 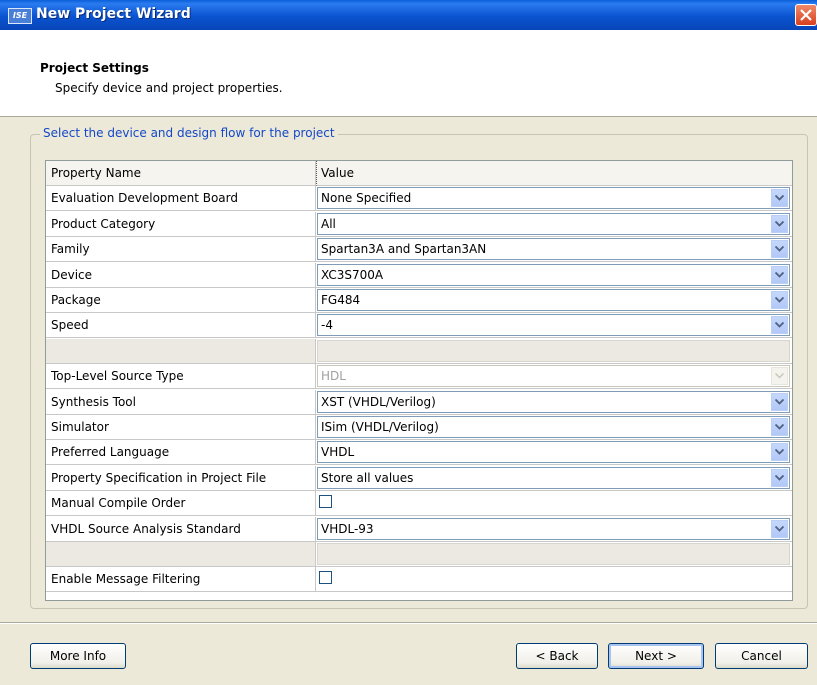 I want to click on property-value-dropdown: FG484, so click(x=553, y=300).